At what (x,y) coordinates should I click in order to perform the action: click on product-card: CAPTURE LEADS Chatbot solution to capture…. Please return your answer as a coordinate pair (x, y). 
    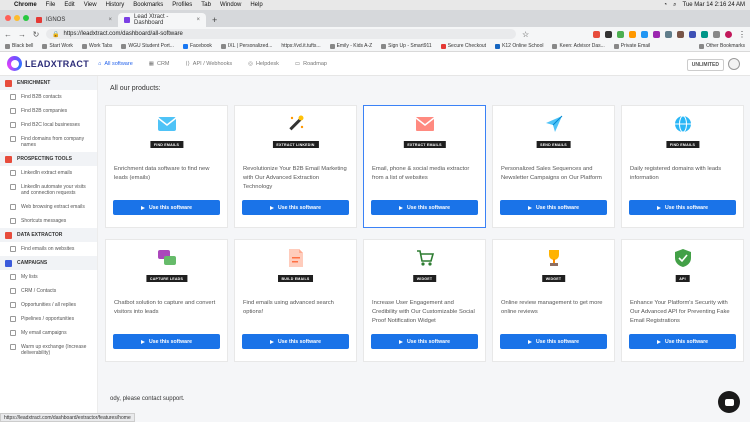
    Looking at the image, I should click on (166, 300).